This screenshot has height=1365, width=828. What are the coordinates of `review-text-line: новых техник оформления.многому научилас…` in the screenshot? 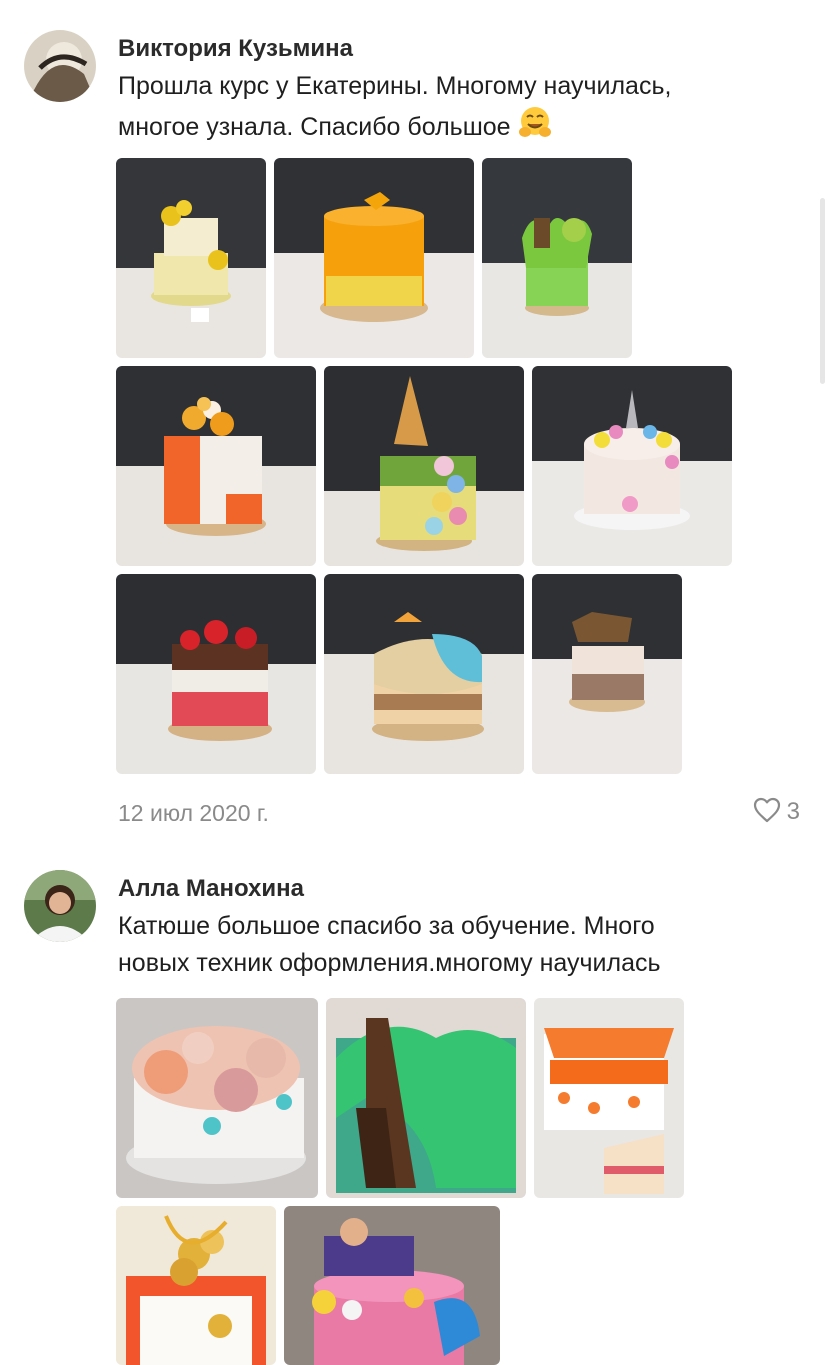 It's located at (389, 963).